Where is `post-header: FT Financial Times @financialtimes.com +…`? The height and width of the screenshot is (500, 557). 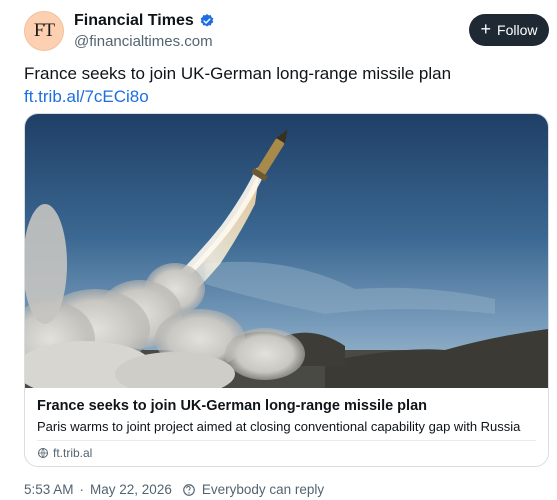 post-header: FT Financial Times @financialtimes.com +… is located at coordinates (286, 32).